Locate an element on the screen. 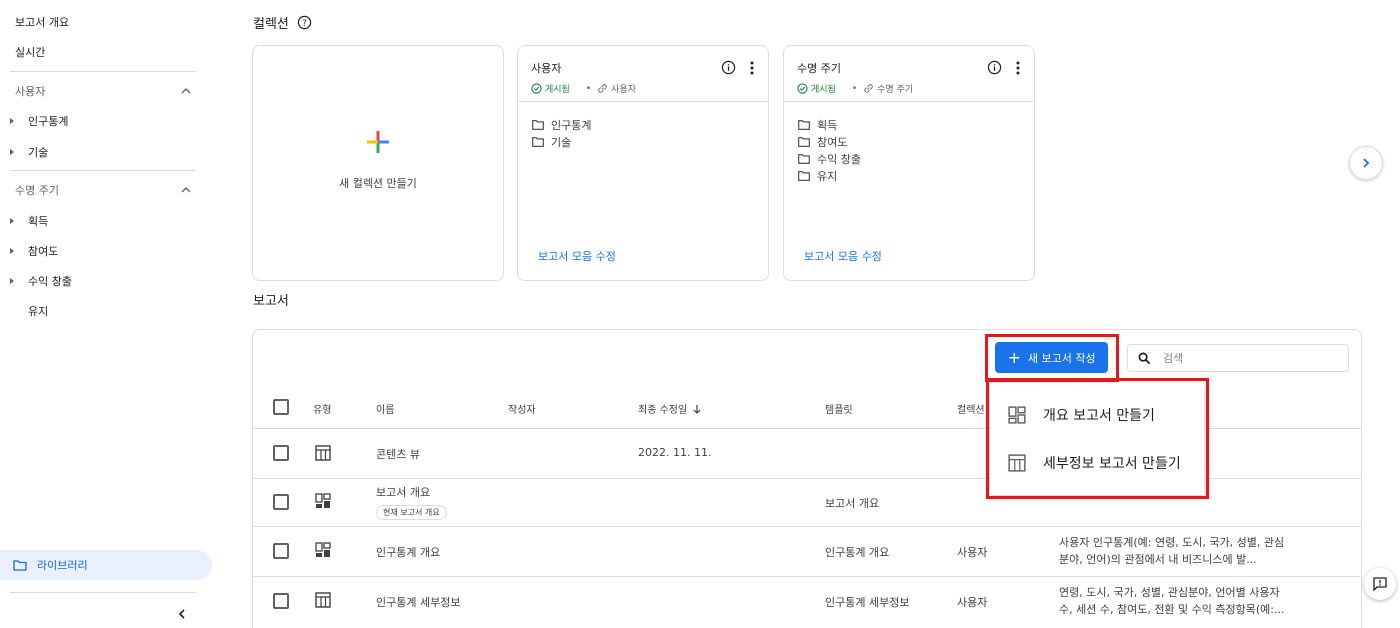 This screenshot has width=1400, height=628. card-header: 사용자 게시됨 • 사용자 is located at coordinates (643, 74).